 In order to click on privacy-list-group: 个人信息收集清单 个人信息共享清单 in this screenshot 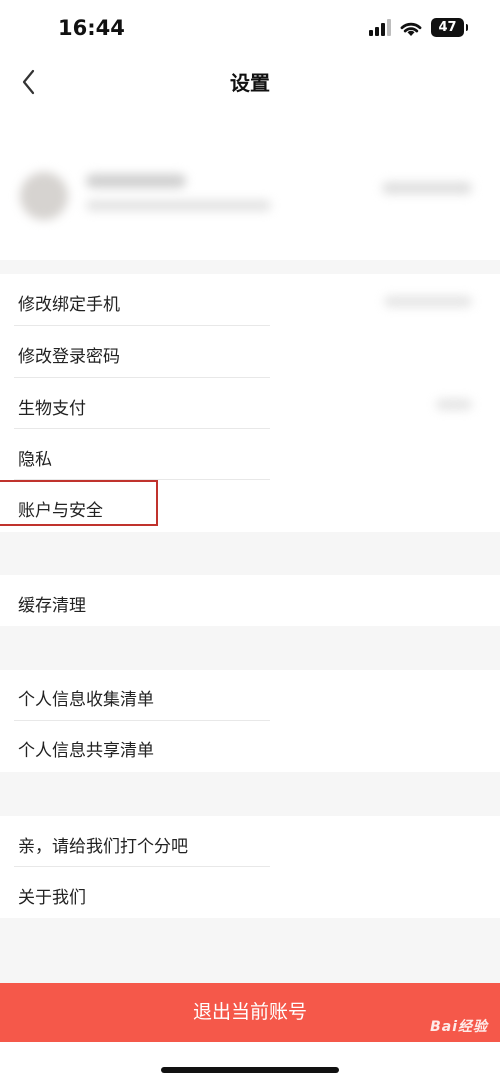, I will do `click(250, 721)`.